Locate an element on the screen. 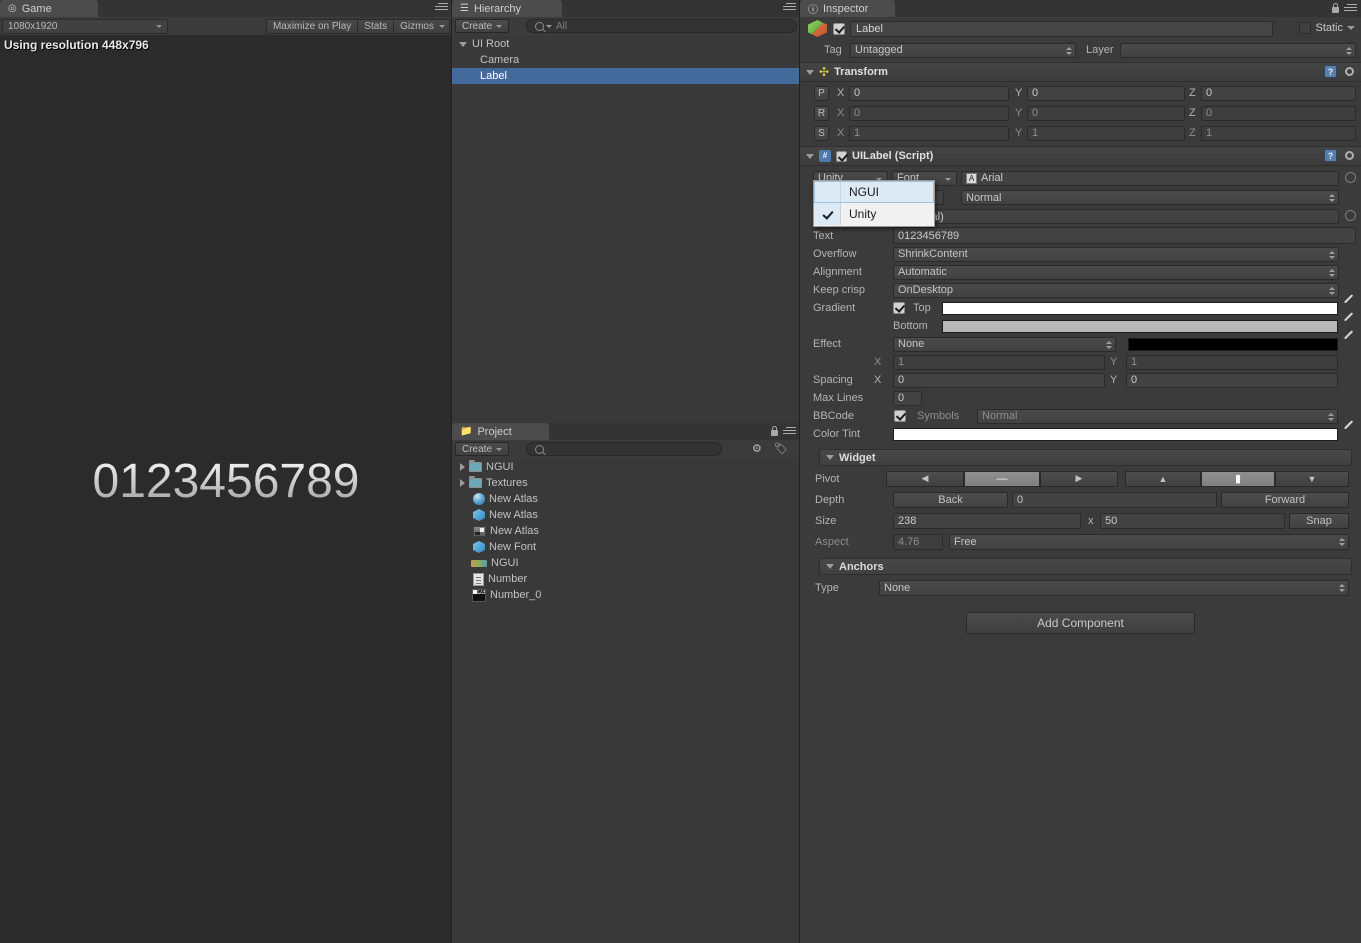 Image resolution: width=1361 pixels, height=943 pixels. project-item-new-atlas-texture: New Atlas is located at coordinates (626, 531).